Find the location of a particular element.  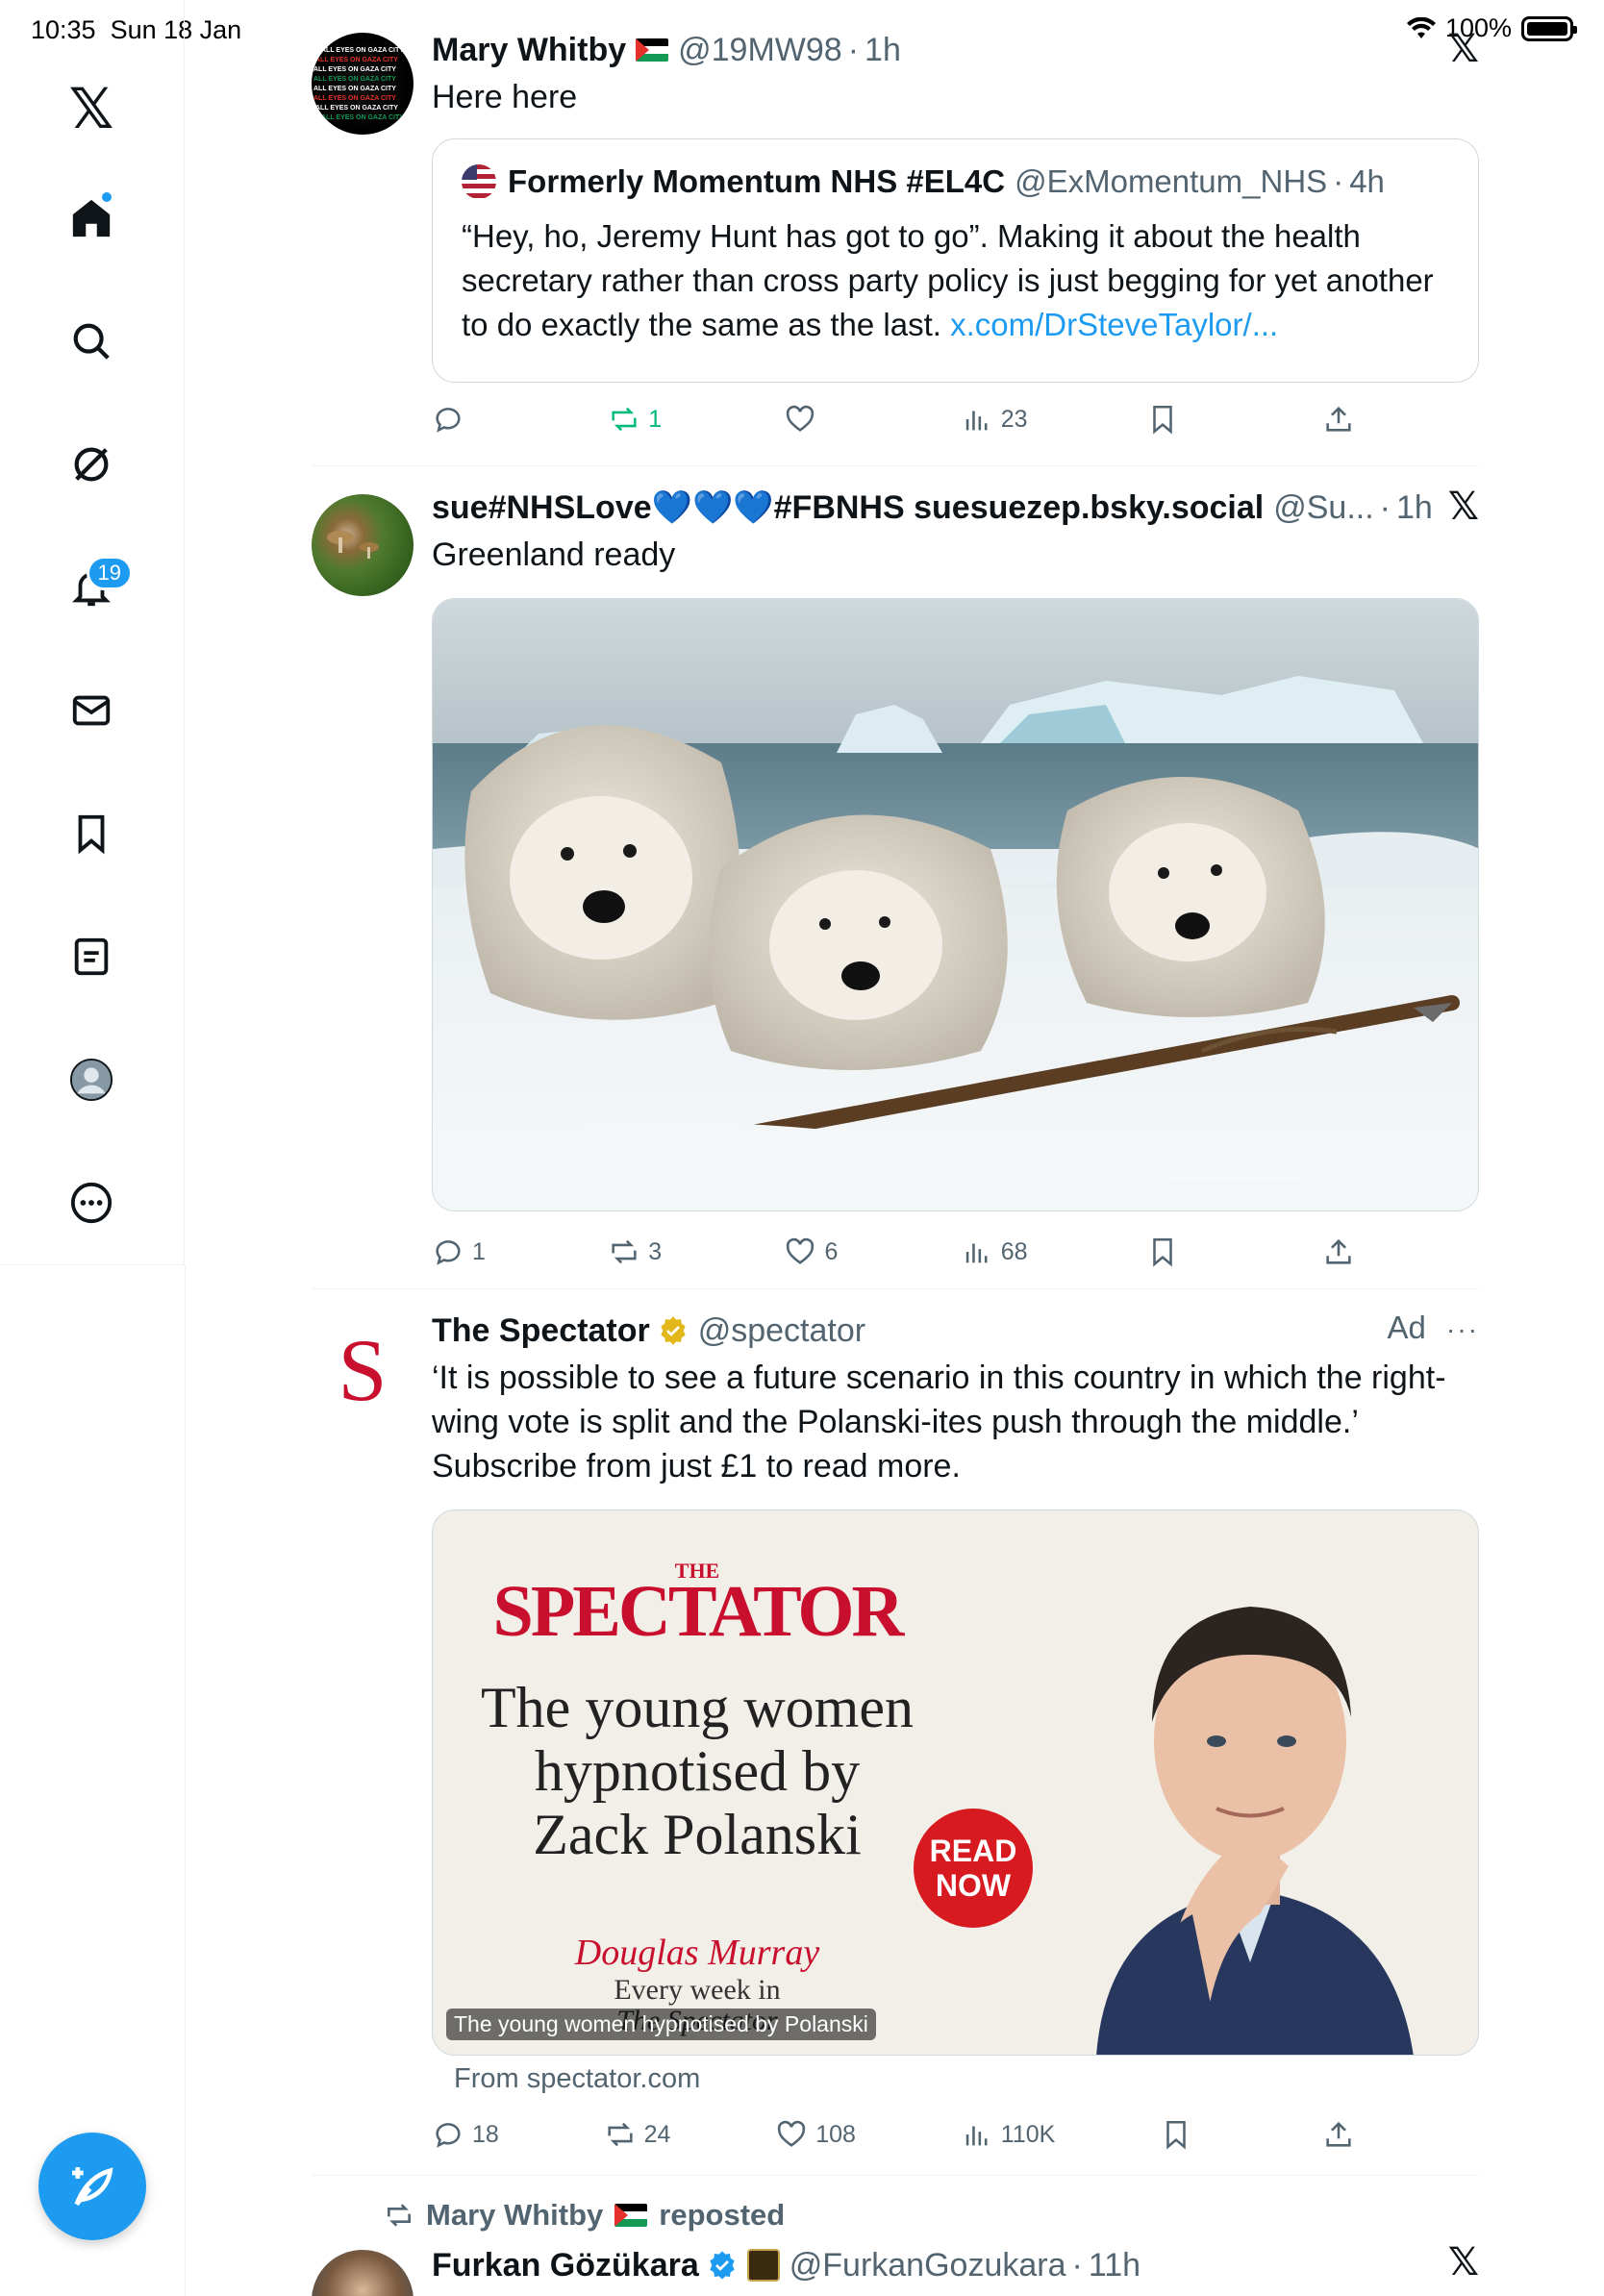

nav-notifications: 19 is located at coordinates (95, 587).